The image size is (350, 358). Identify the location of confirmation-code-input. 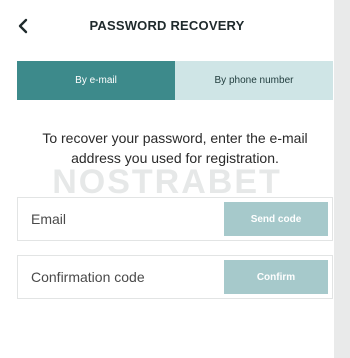
(121, 277).